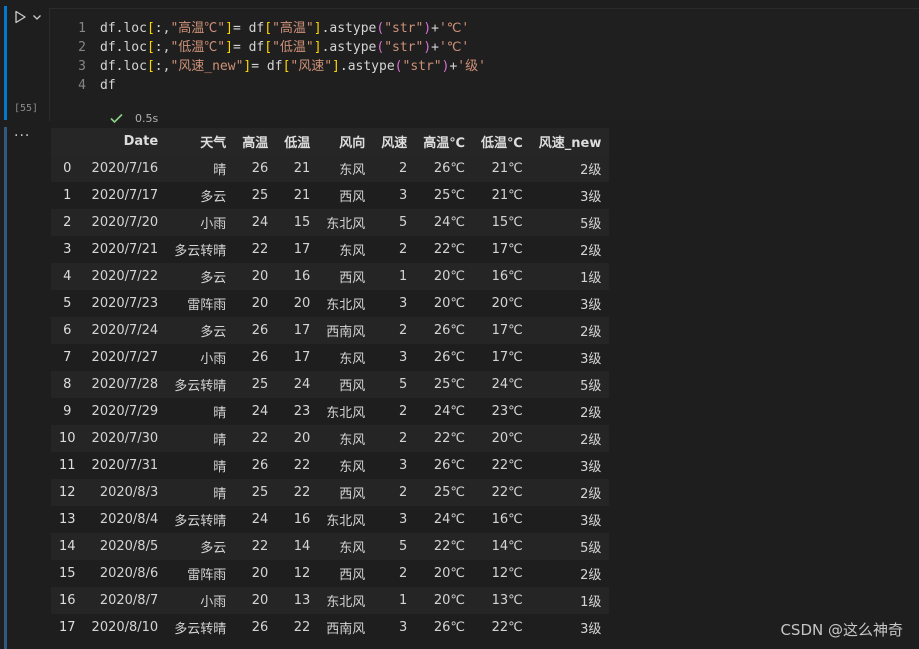 This screenshot has height=649, width=919. What do you see at coordinates (507, 573) in the screenshot?
I see `table-cell: 12℃` at bounding box center [507, 573].